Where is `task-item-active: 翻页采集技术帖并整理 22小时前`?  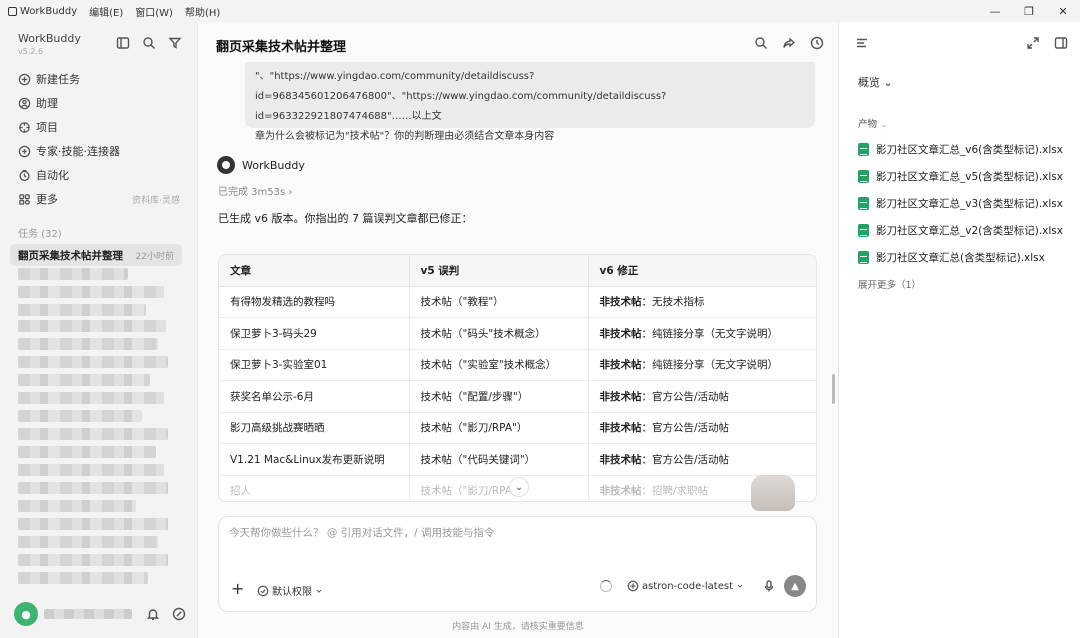 task-item-active: 翻页采集技术帖并整理 22小时前 is located at coordinates (96, 255).